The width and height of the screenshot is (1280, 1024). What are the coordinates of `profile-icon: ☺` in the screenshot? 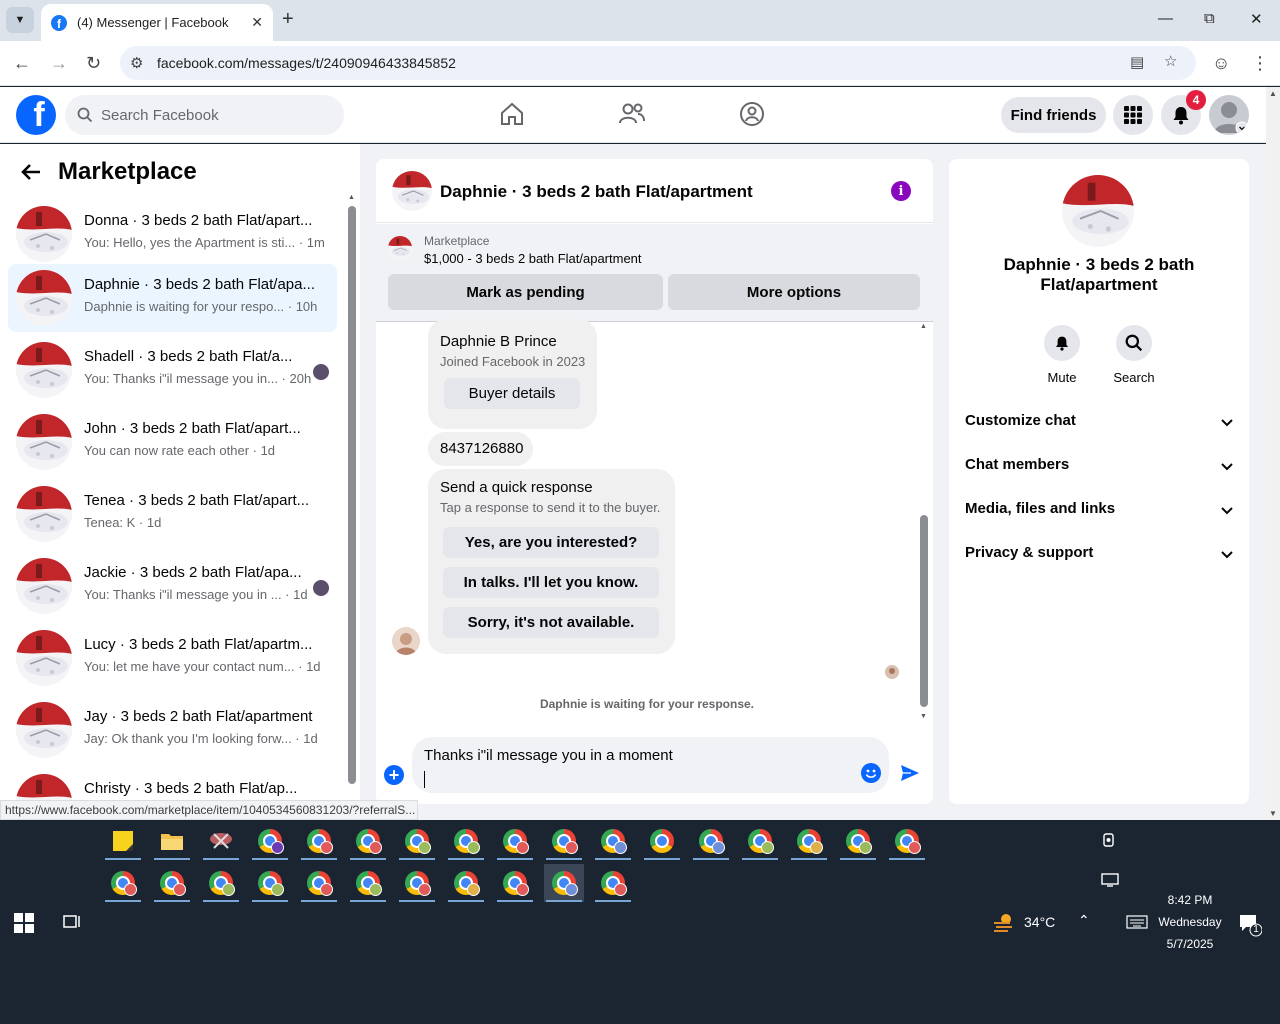 It's located at (1221, 63).